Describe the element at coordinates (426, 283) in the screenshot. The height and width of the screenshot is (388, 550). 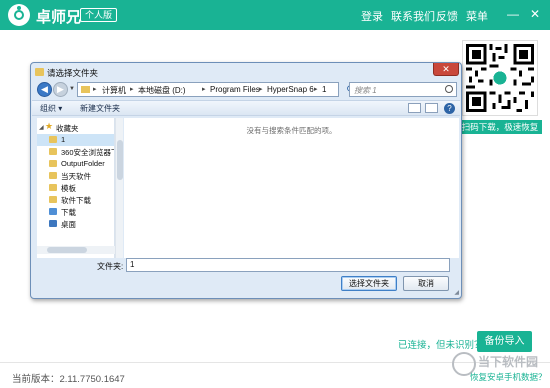
I see `cancel-button: 取消` at that location.